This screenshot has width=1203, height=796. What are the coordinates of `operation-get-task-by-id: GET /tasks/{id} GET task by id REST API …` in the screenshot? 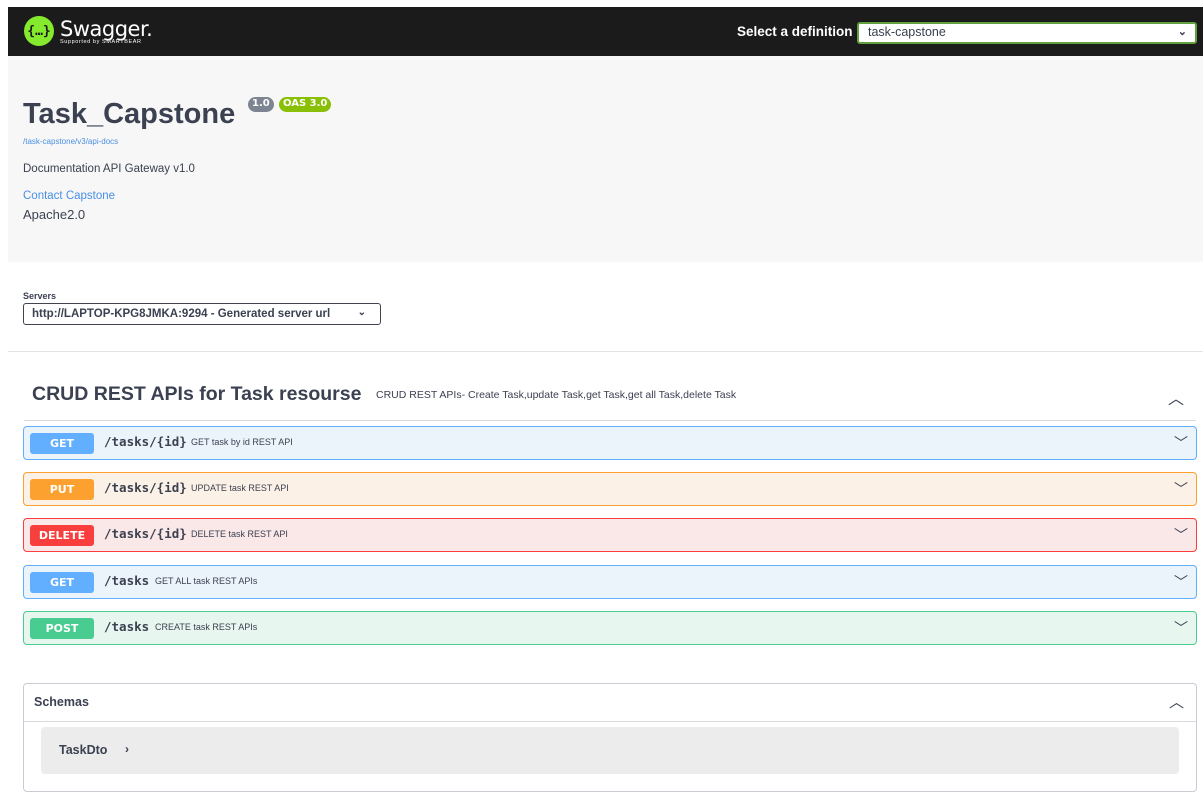 It's located at (610, 443).